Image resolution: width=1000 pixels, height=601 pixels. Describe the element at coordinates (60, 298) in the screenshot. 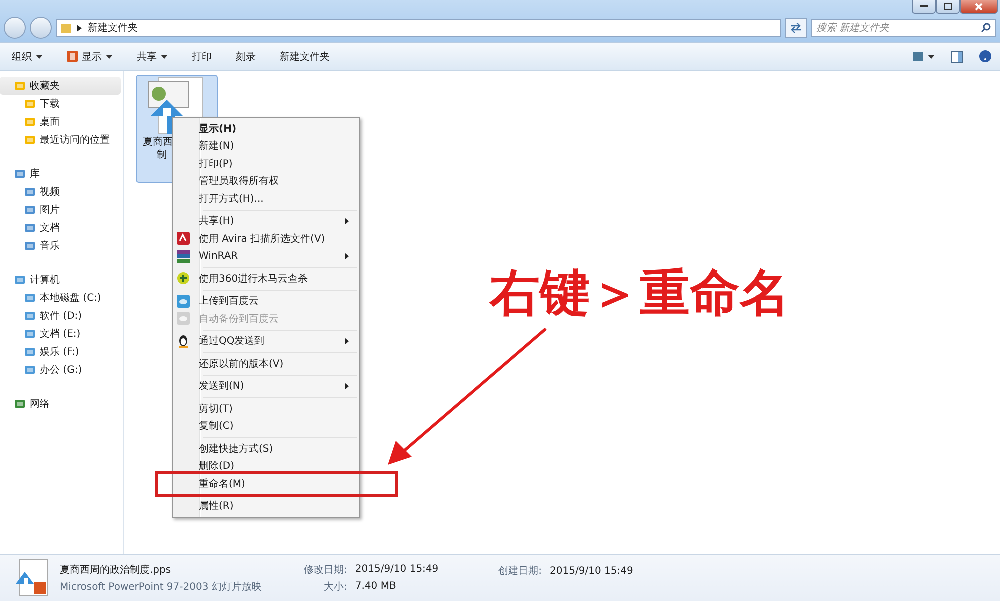

I see `sidebar-item: 本地磁盘 (C:)` at that location.